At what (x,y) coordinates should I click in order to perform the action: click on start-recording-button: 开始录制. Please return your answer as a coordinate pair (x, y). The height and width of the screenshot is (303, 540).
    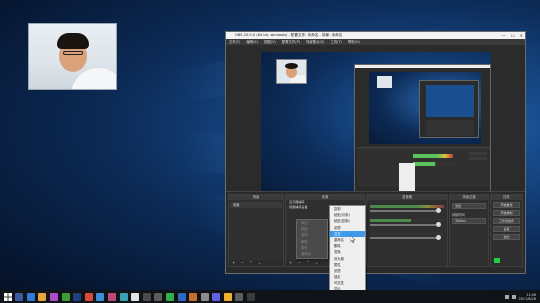
    Looking at the image, I should click on (506, 213).